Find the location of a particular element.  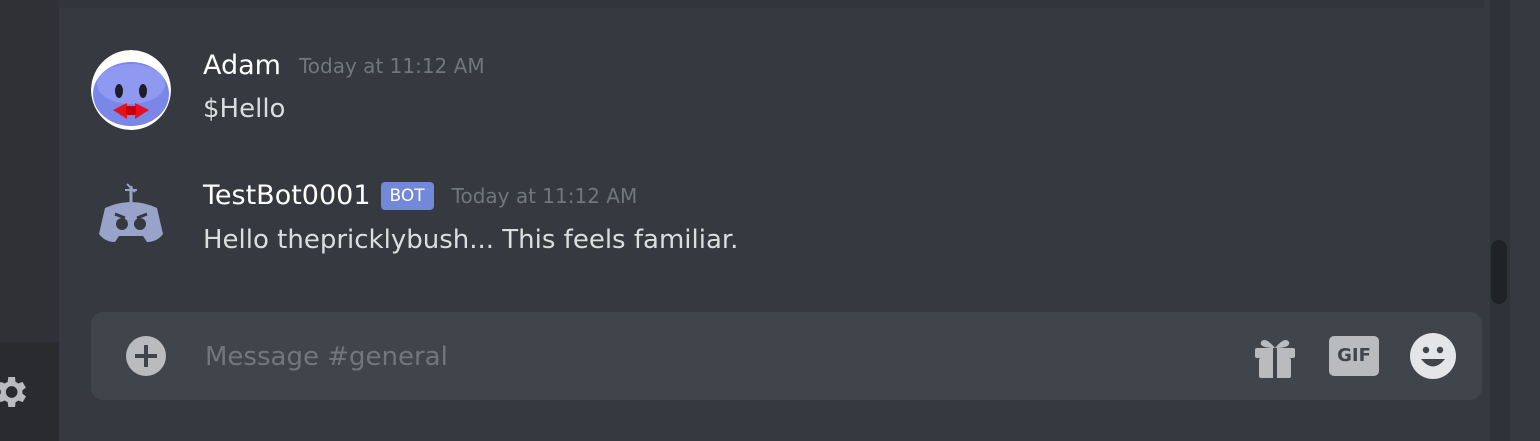

gif-icon: GIF is located at coordinates (1354, 356).